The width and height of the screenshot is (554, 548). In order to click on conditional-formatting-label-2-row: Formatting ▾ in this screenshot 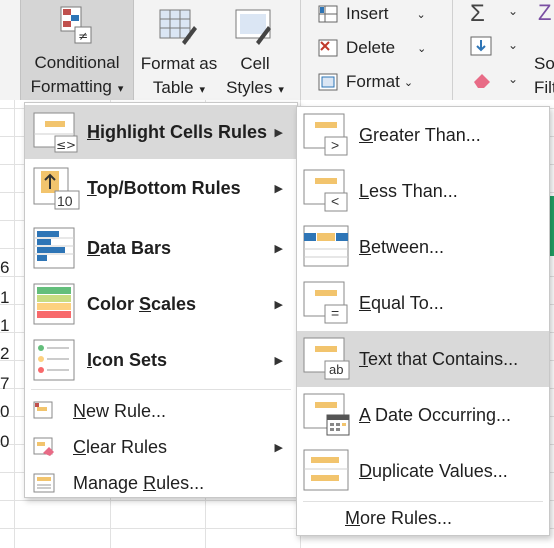, I will do `click(77, 88)`.